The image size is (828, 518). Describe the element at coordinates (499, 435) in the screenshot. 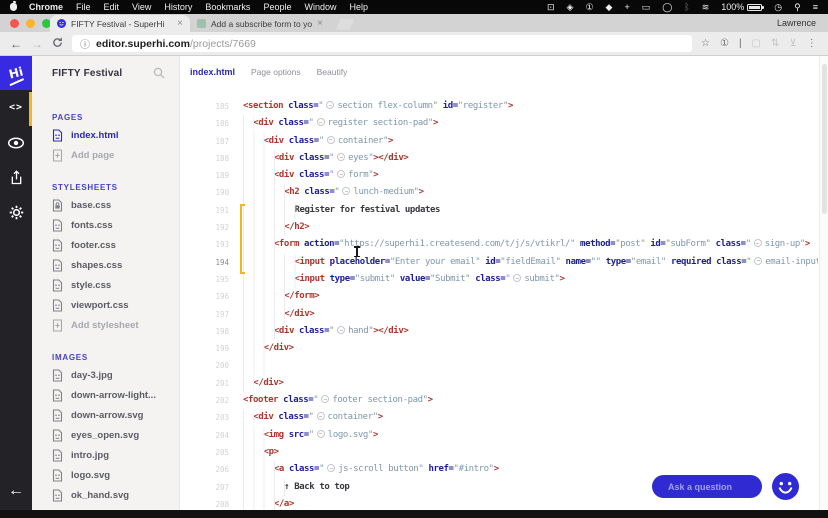

I see `code-line: 204 <img src=" logo.svg">` at that location.